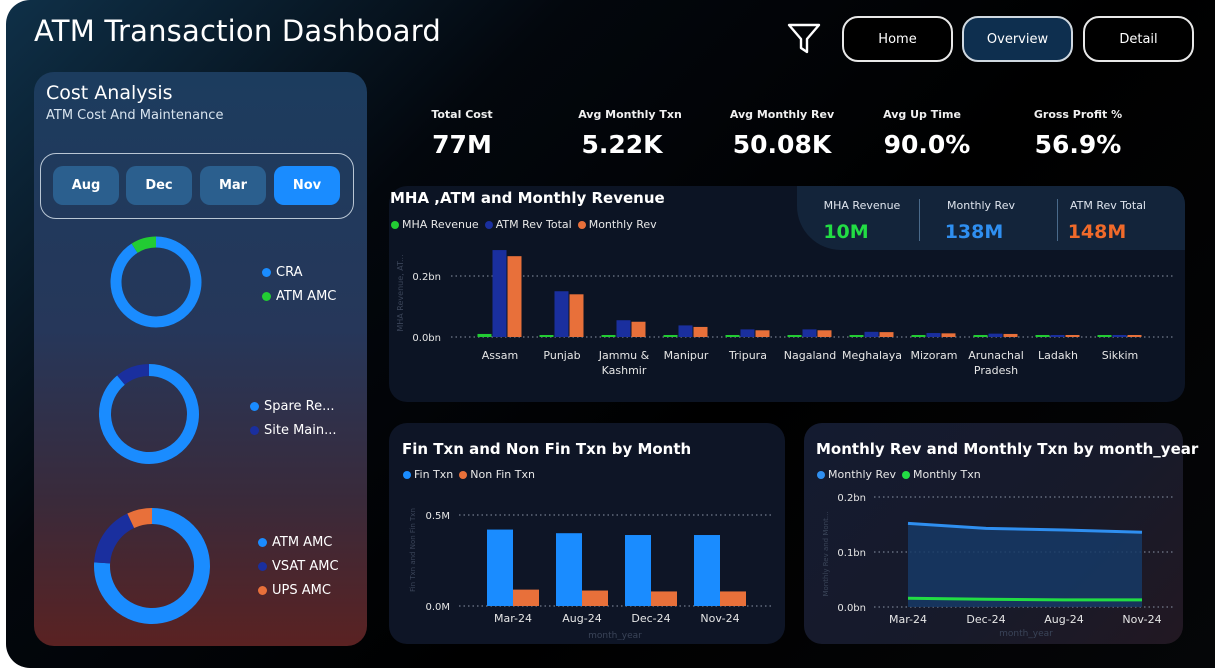  I want to click on y-tick-label: 0.5M, so click(437, 516).